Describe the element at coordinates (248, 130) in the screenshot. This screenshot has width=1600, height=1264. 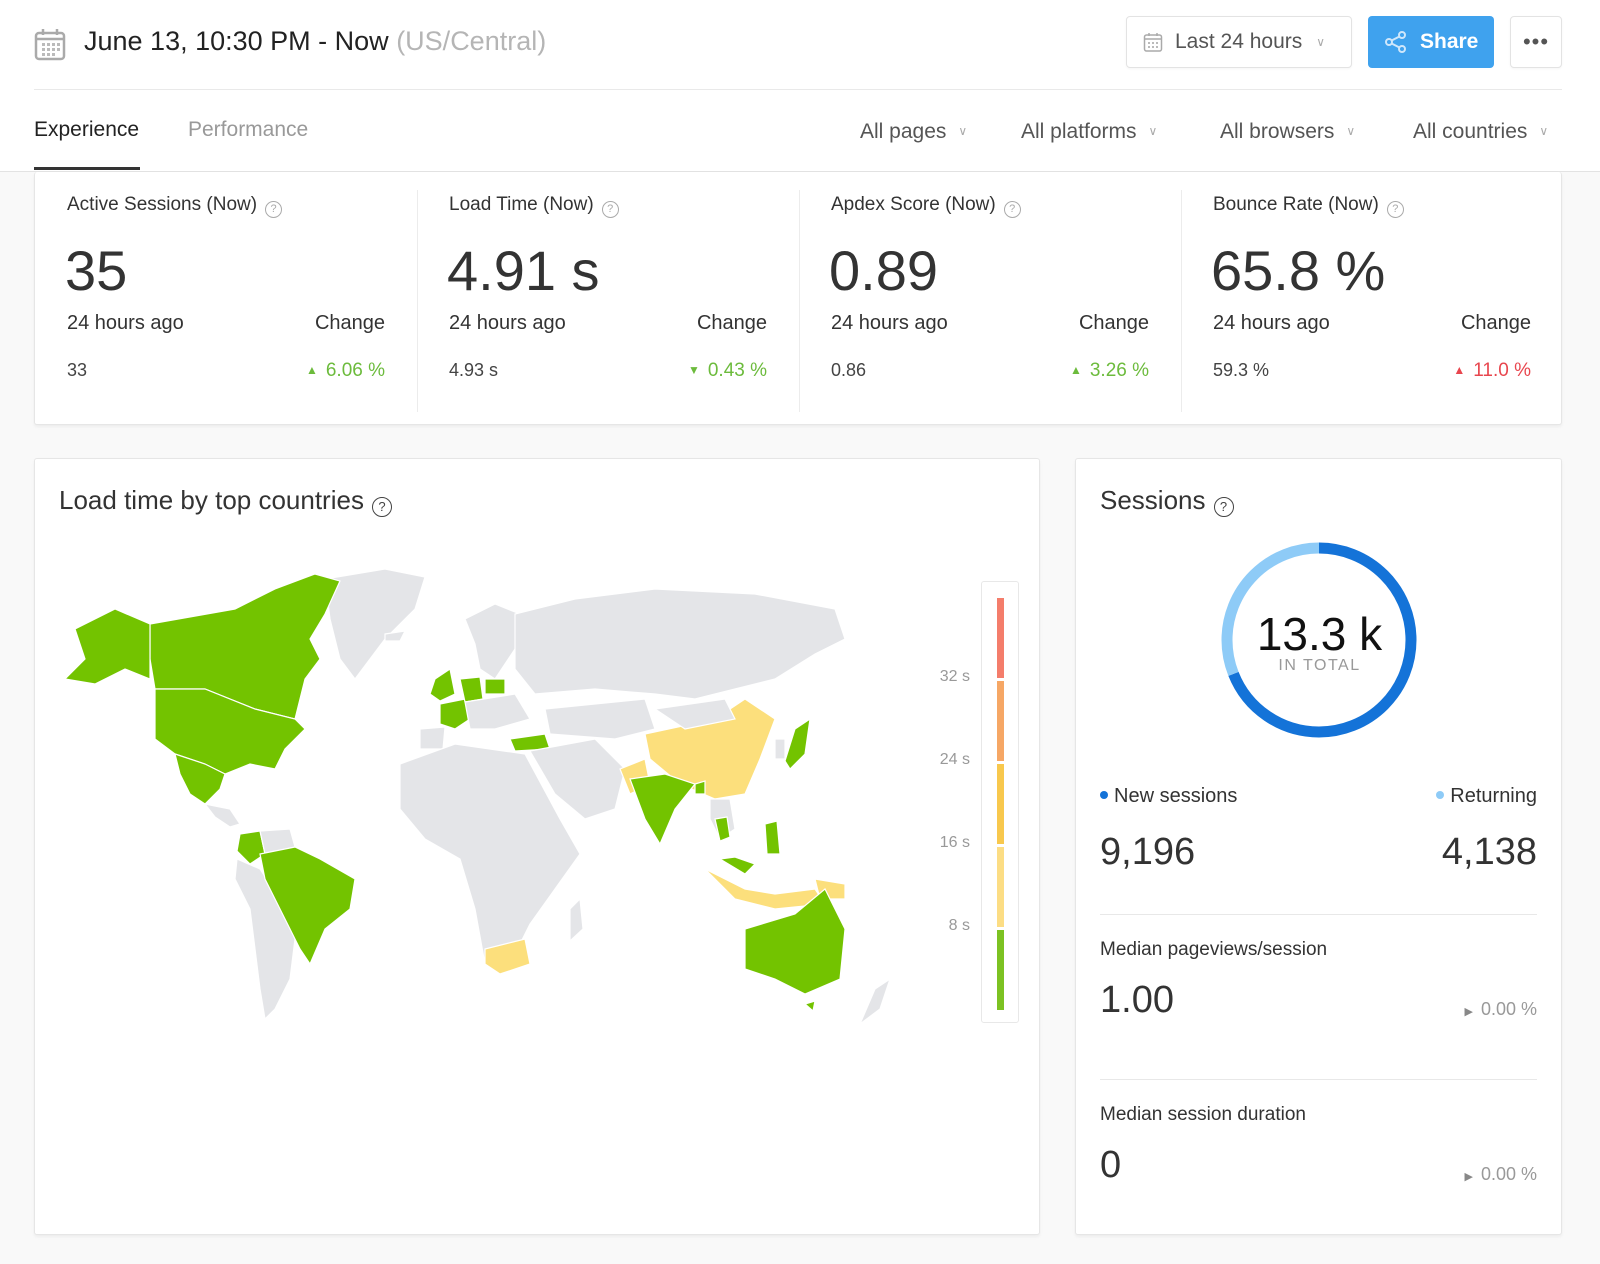
I see `tab-performance: Performance` at that location.